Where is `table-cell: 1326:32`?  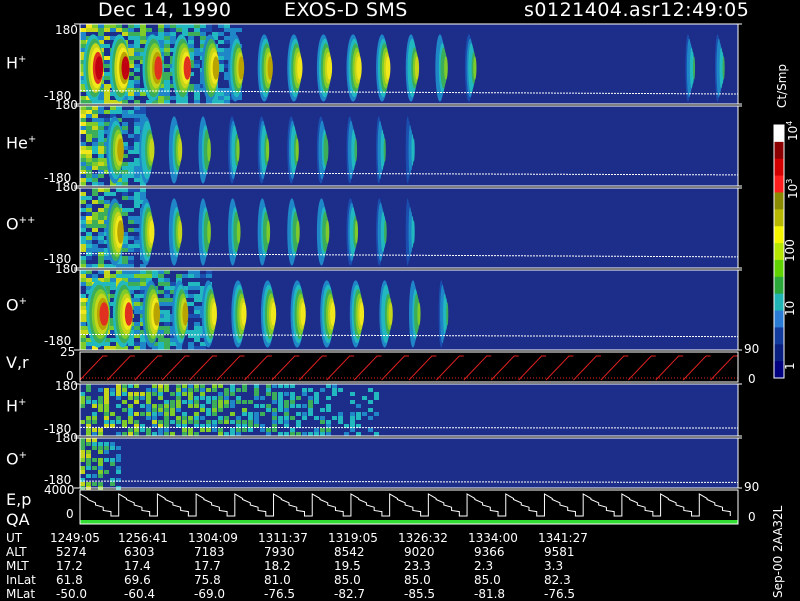 table-cell: 1326:32 is located at coordinates (423, 538).